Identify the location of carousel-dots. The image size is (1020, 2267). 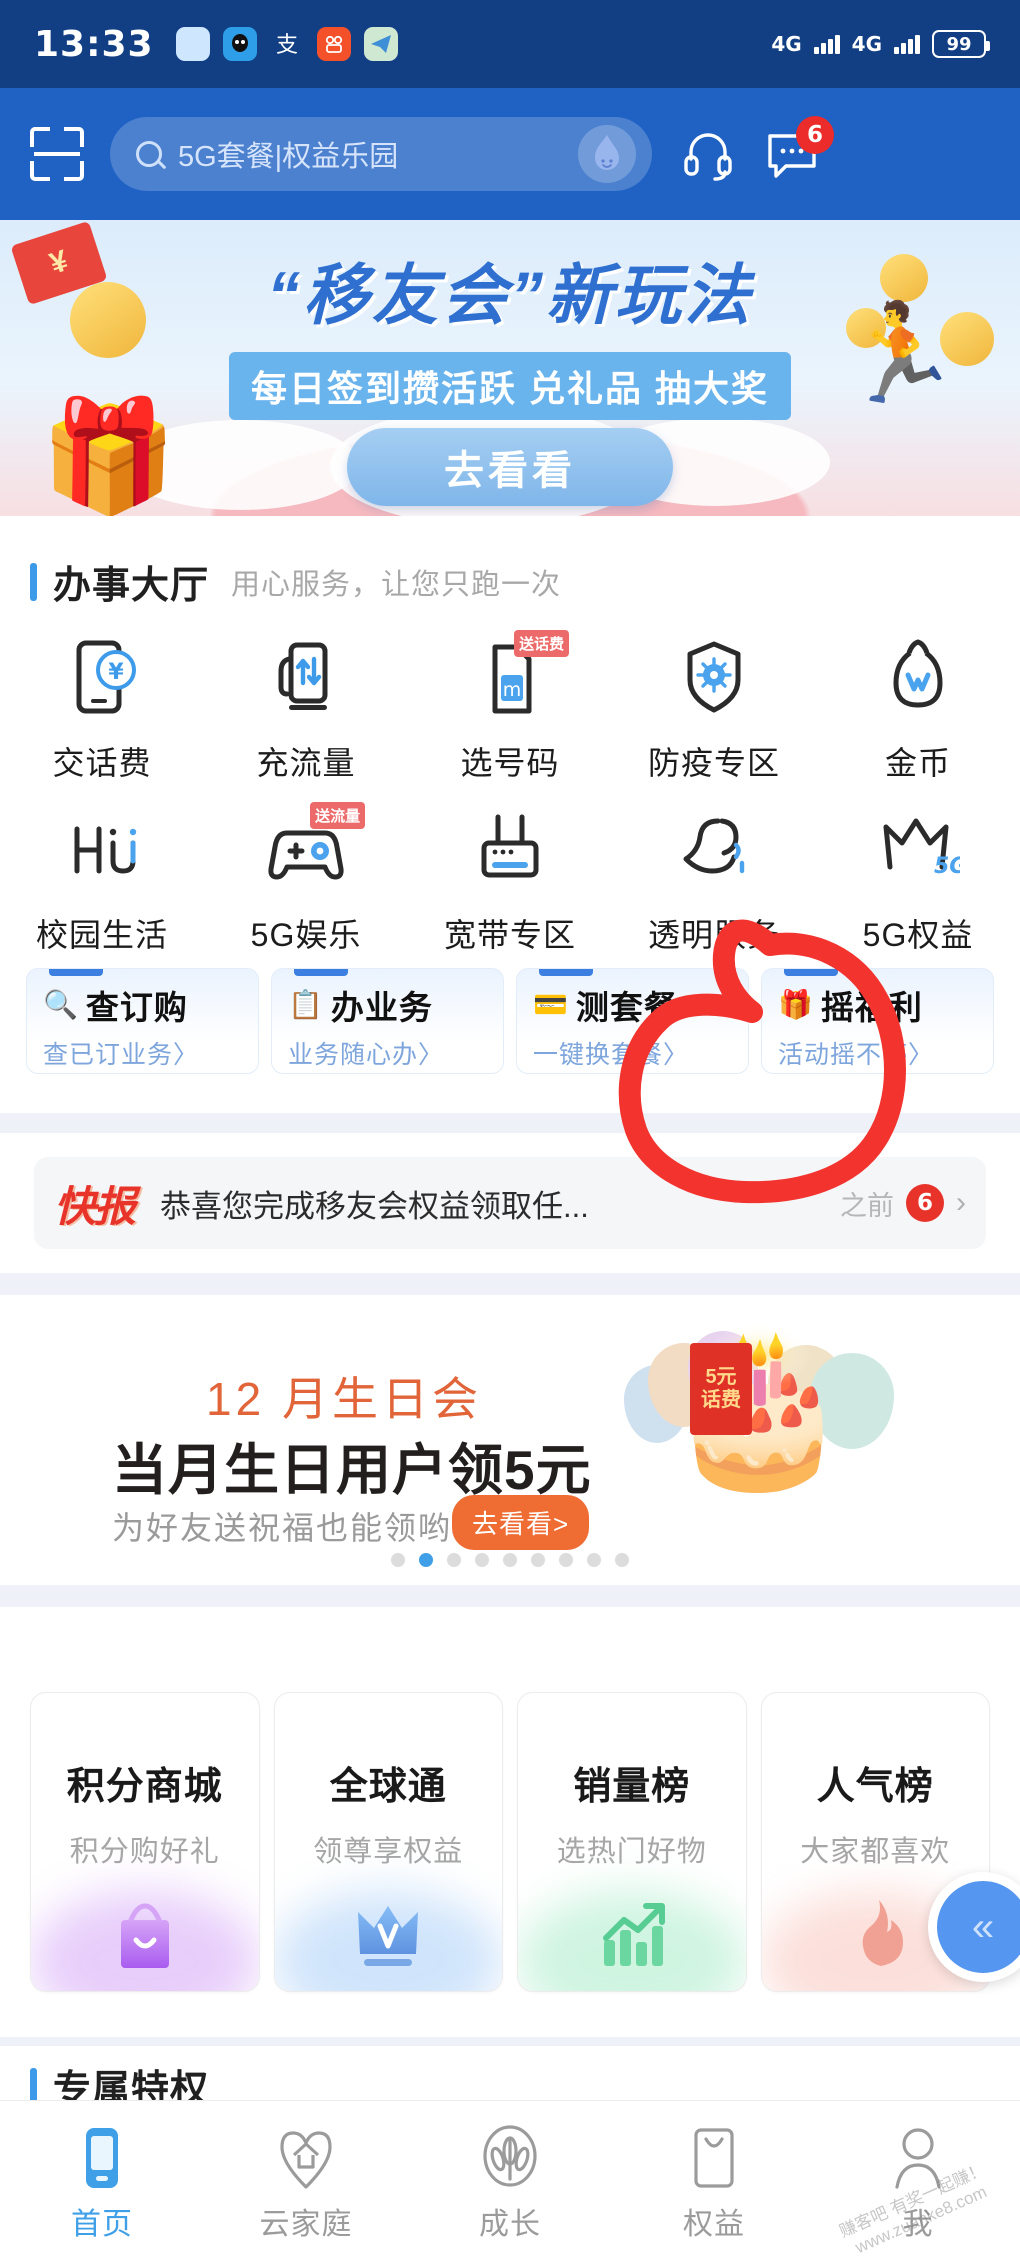
(510, 1560).